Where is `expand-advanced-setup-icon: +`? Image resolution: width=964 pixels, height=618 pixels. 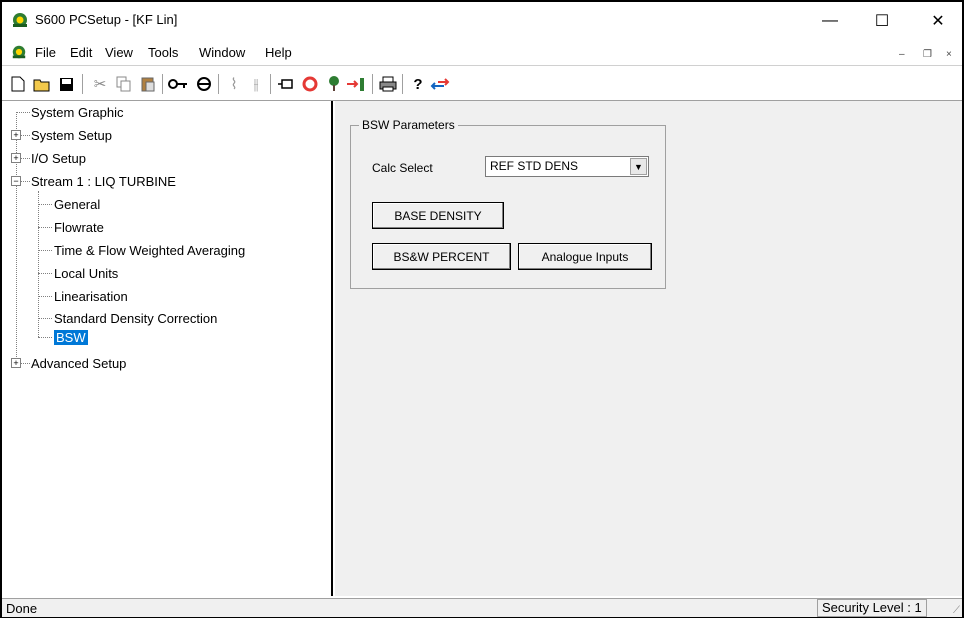
expand-advanced-setup-icon: + is located at coordinates (16, 363).